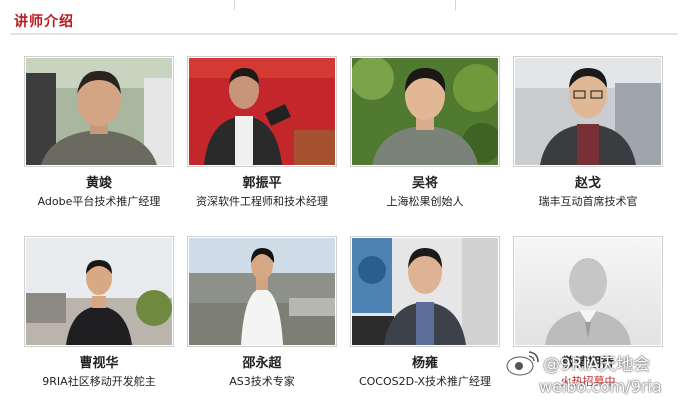  I want to click on speaker-title: 瑞丰互动首席技术官, so click(588, 201).